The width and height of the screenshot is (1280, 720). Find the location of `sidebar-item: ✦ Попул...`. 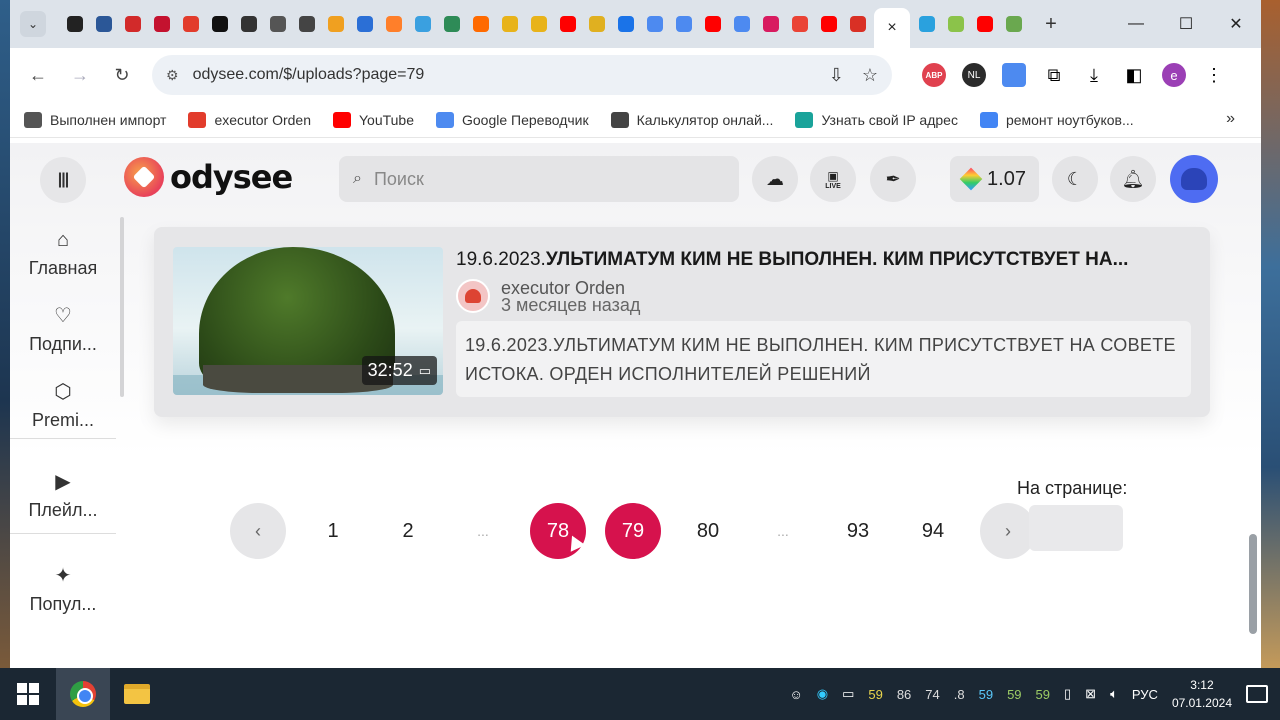

sidebar-item: ✦ Попул... is located at coordinates (63, 589).